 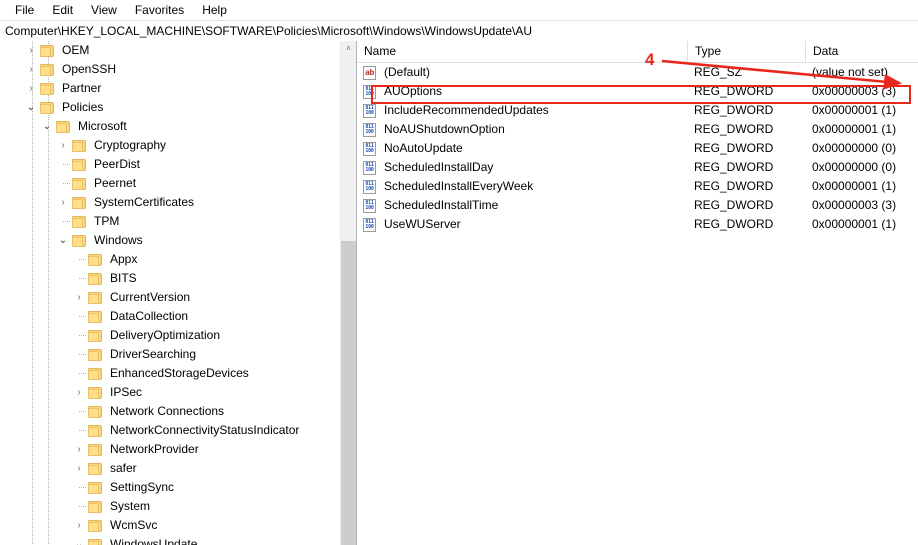 What do you see at coordinates (348, 393) in the screenshot?
I see `scrollbar-thumb` at bounding box center [348, 393].